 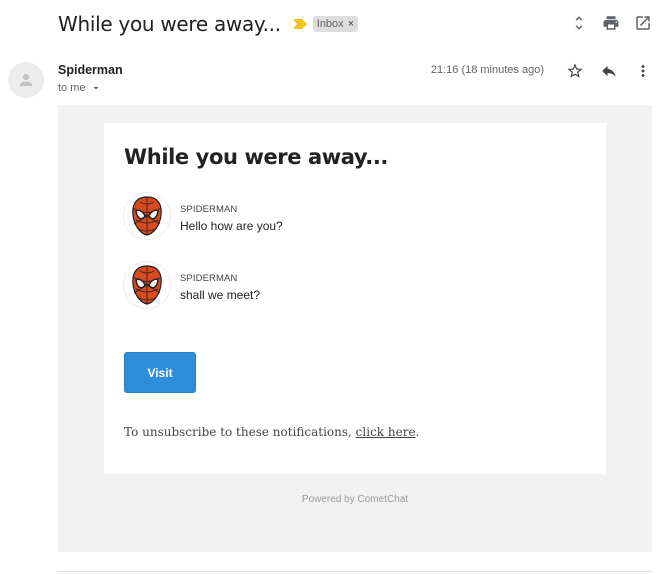 I want to click on open-in-new-icon, so click(x=643, y=23).